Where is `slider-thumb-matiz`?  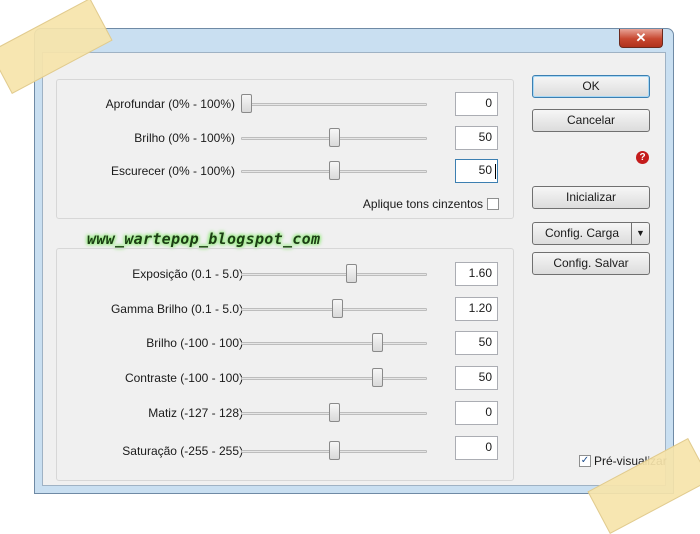
slider-thumb-matiz is located at coordinates (334, 412).